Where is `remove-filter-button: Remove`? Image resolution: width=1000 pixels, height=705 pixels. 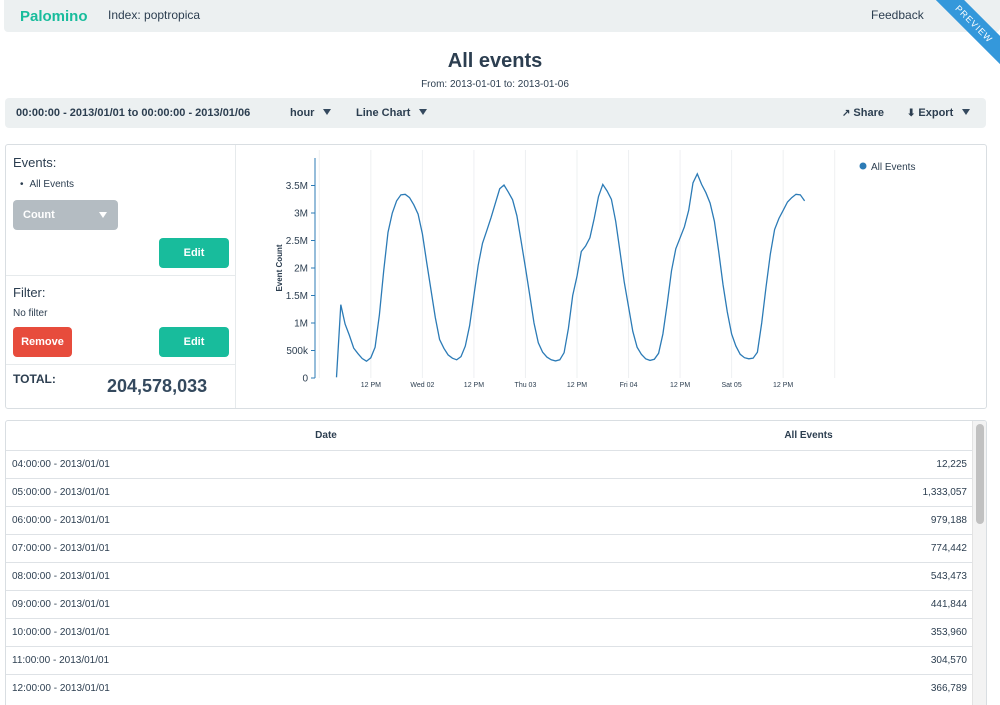 remove-filter-button: Remove is located at coordinates (42, 342).